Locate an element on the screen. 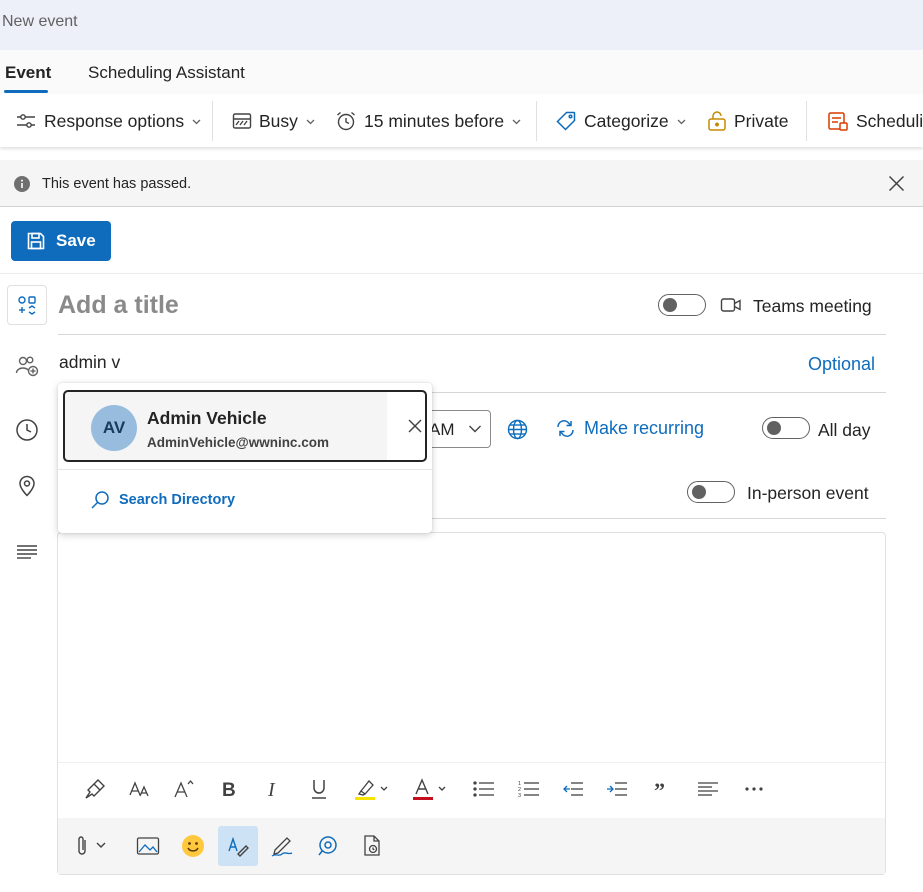 This screenshot has height=892, width=923. all-day-toggle is located at coordinates (786, 428).